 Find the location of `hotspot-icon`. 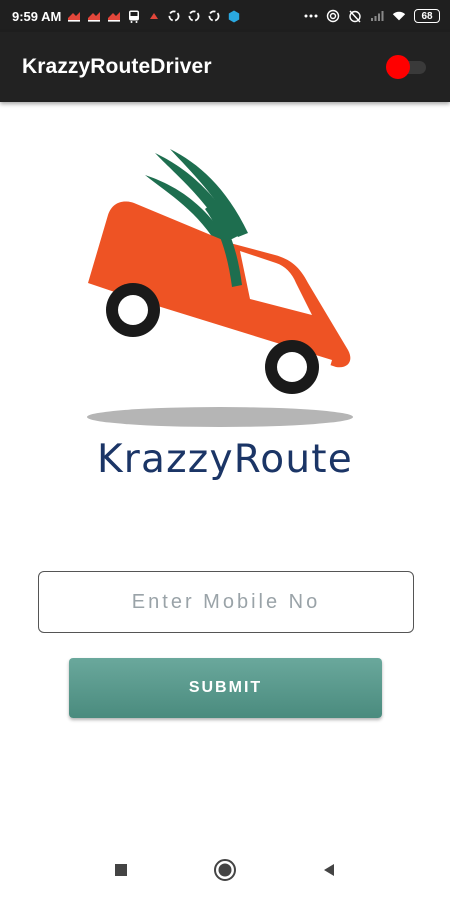

hotspot-icon is located at coordinates (333, 16).